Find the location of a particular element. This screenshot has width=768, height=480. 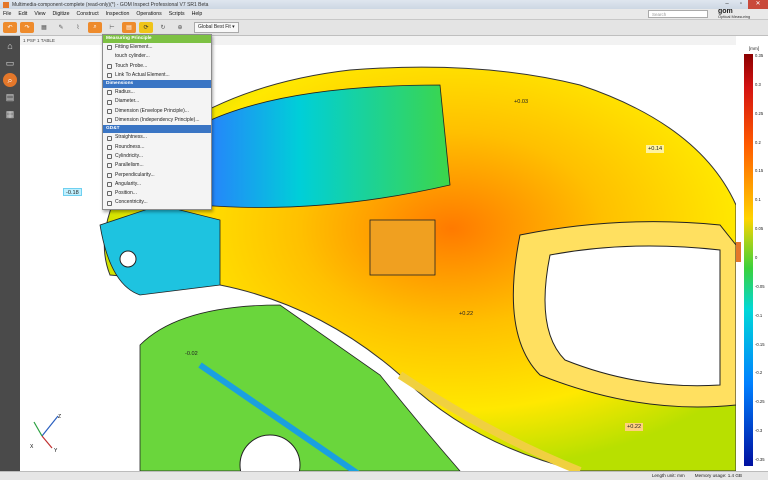

deviation-label: +0.03 is located at coordinates (521, 102).